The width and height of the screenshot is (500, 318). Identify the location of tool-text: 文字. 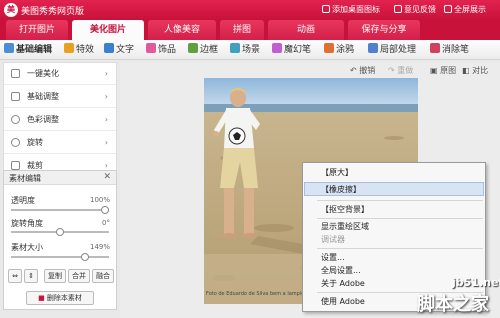
(119, 50).